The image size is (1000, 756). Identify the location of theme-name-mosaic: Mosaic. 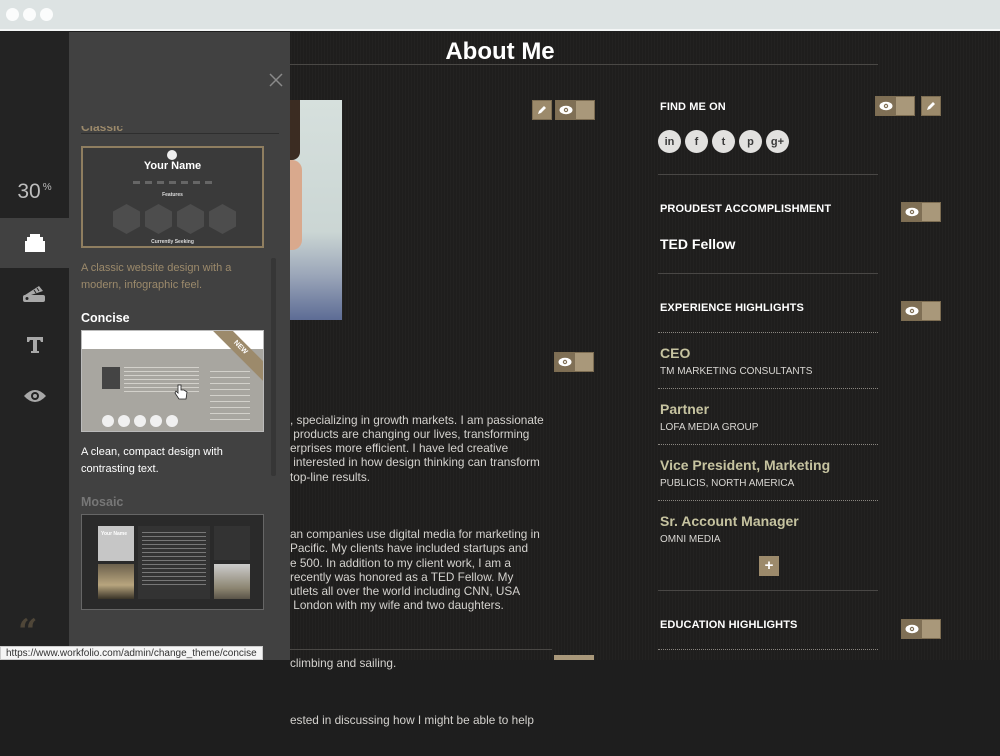
(102, 502).